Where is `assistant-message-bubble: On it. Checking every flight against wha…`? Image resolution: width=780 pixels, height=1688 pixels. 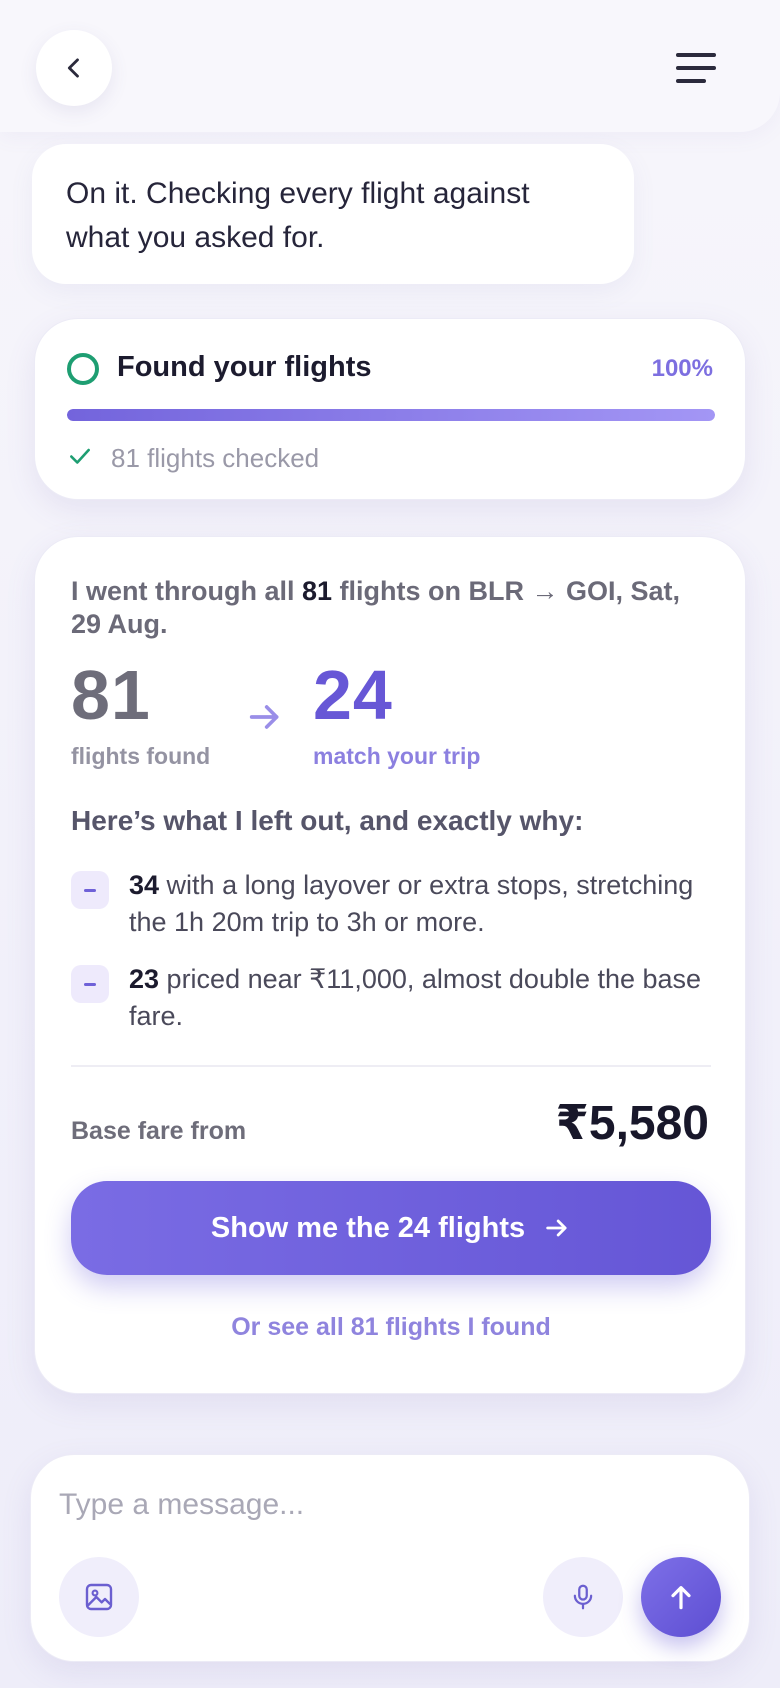
assistant-message-bubble: On it. Checking every flight against wha… is located at coordinates (333, 214).